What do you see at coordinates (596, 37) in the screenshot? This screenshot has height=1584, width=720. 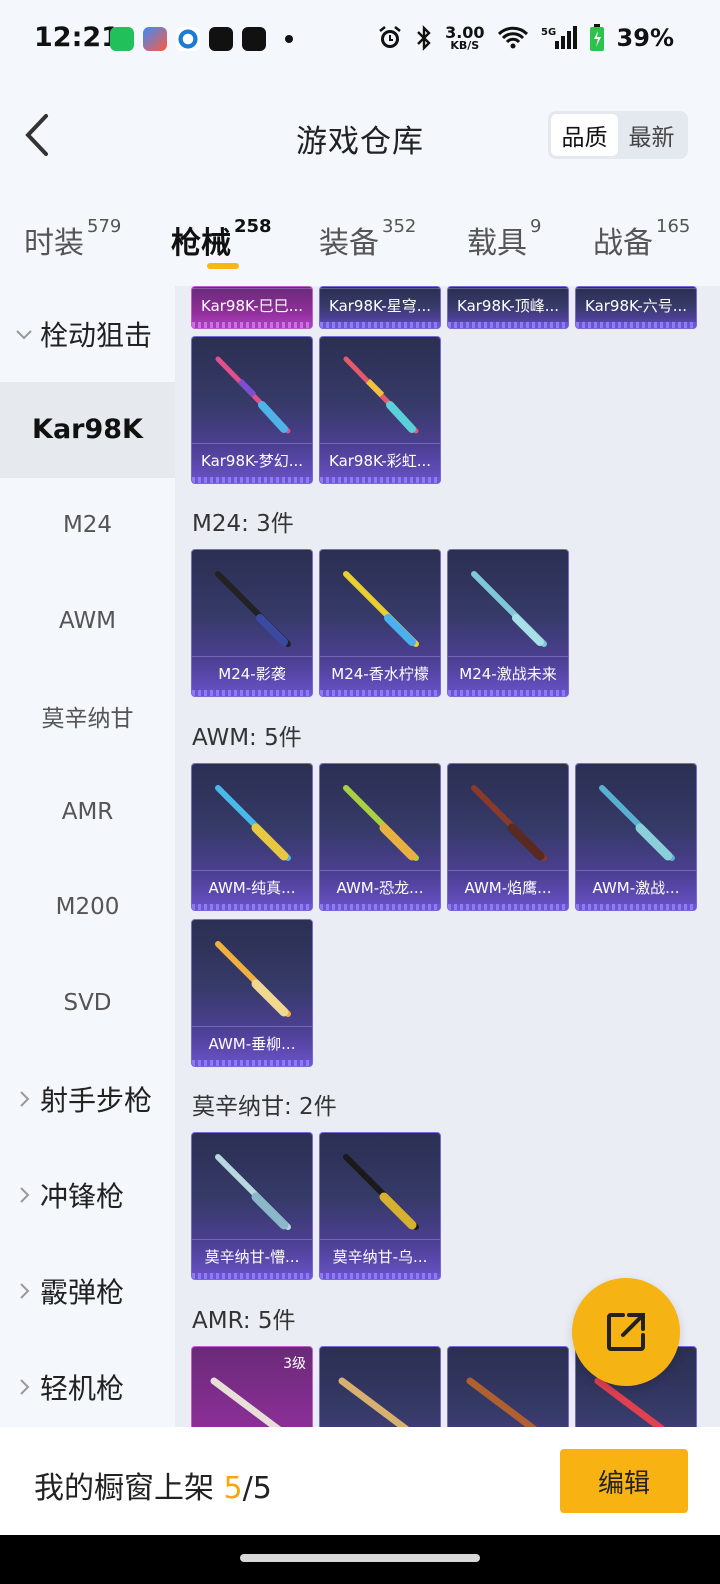 I see `battery-icon` at bounding box center [596, 37].